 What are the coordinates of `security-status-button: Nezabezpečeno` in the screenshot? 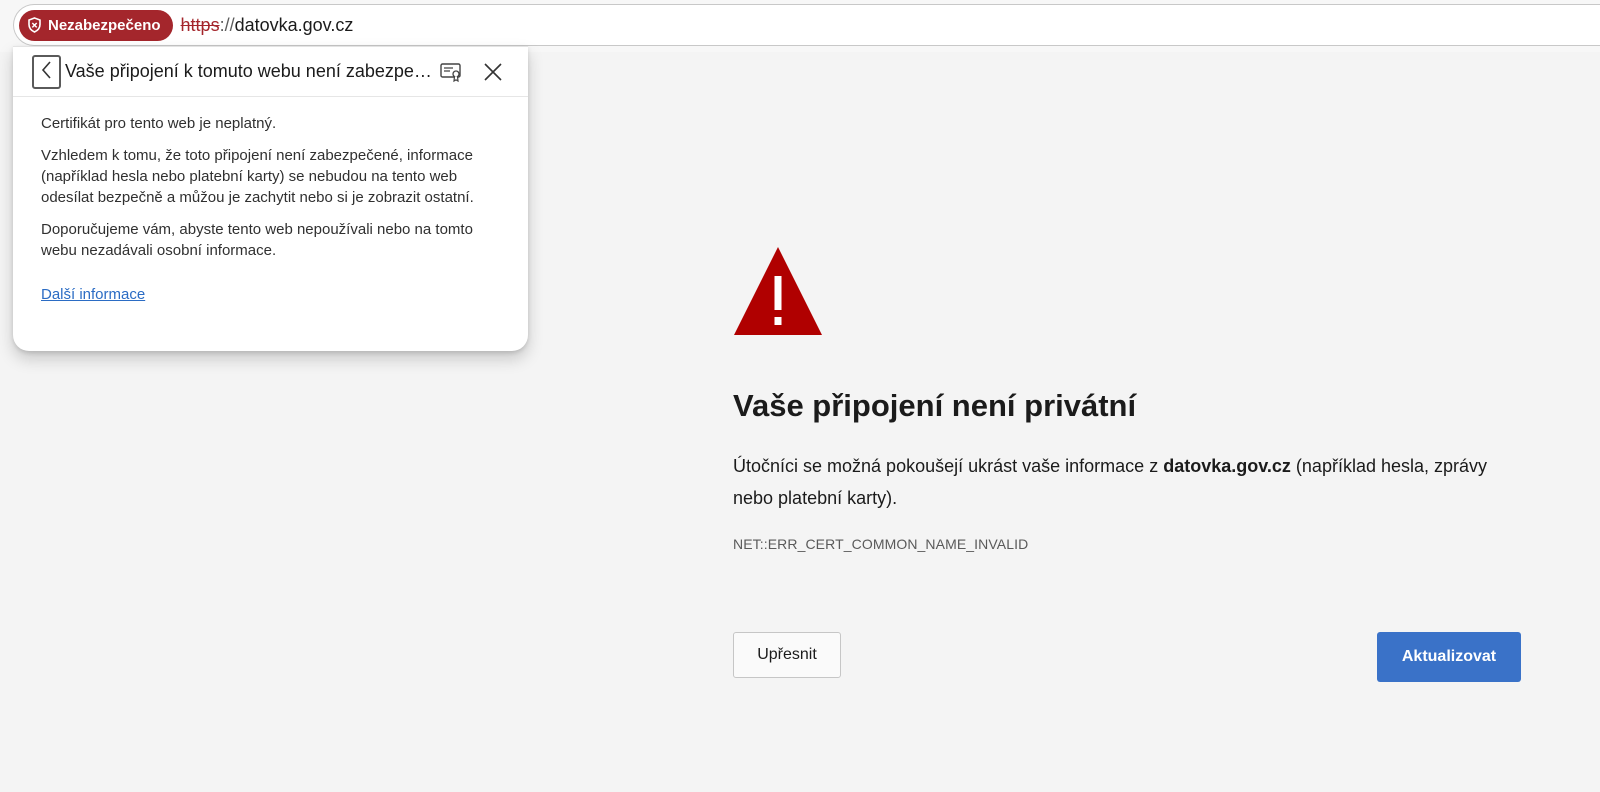 It's located at (96, 25).